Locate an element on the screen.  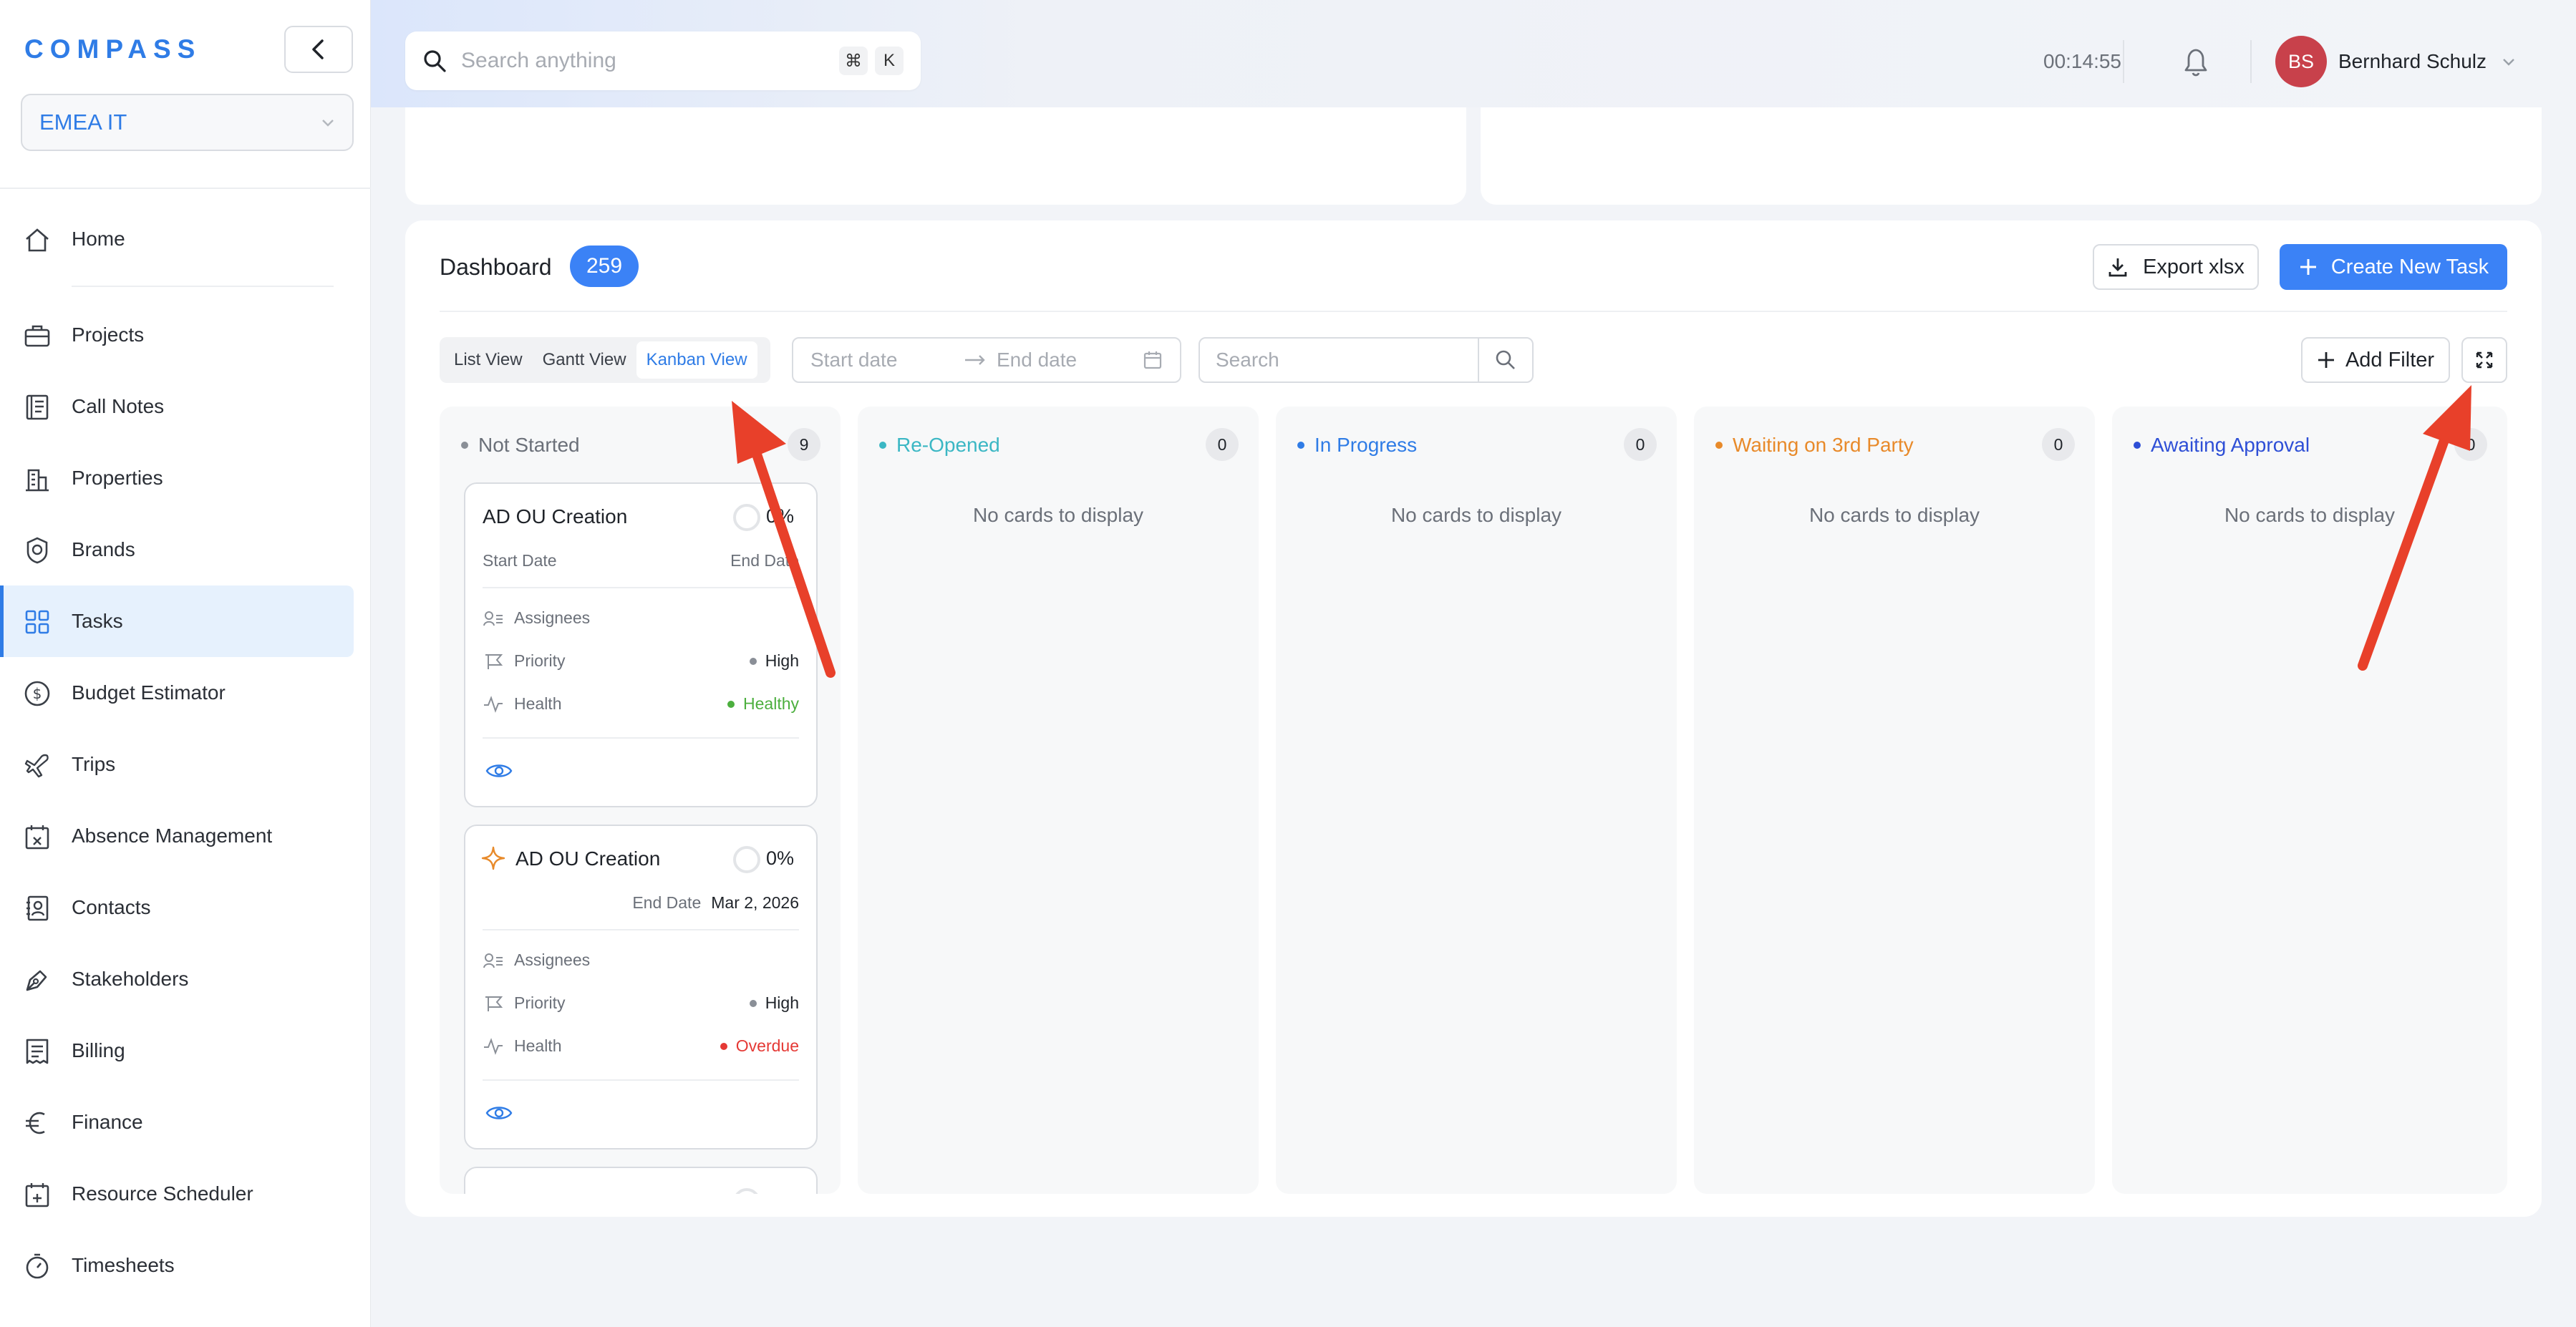
sidebar-item-label: Absence Management is located at coordinates (173, 836).